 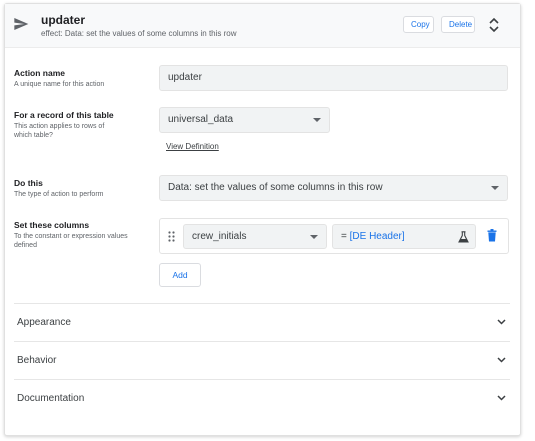 I want to click on expression-equals: =, so click(x=344, y=236).